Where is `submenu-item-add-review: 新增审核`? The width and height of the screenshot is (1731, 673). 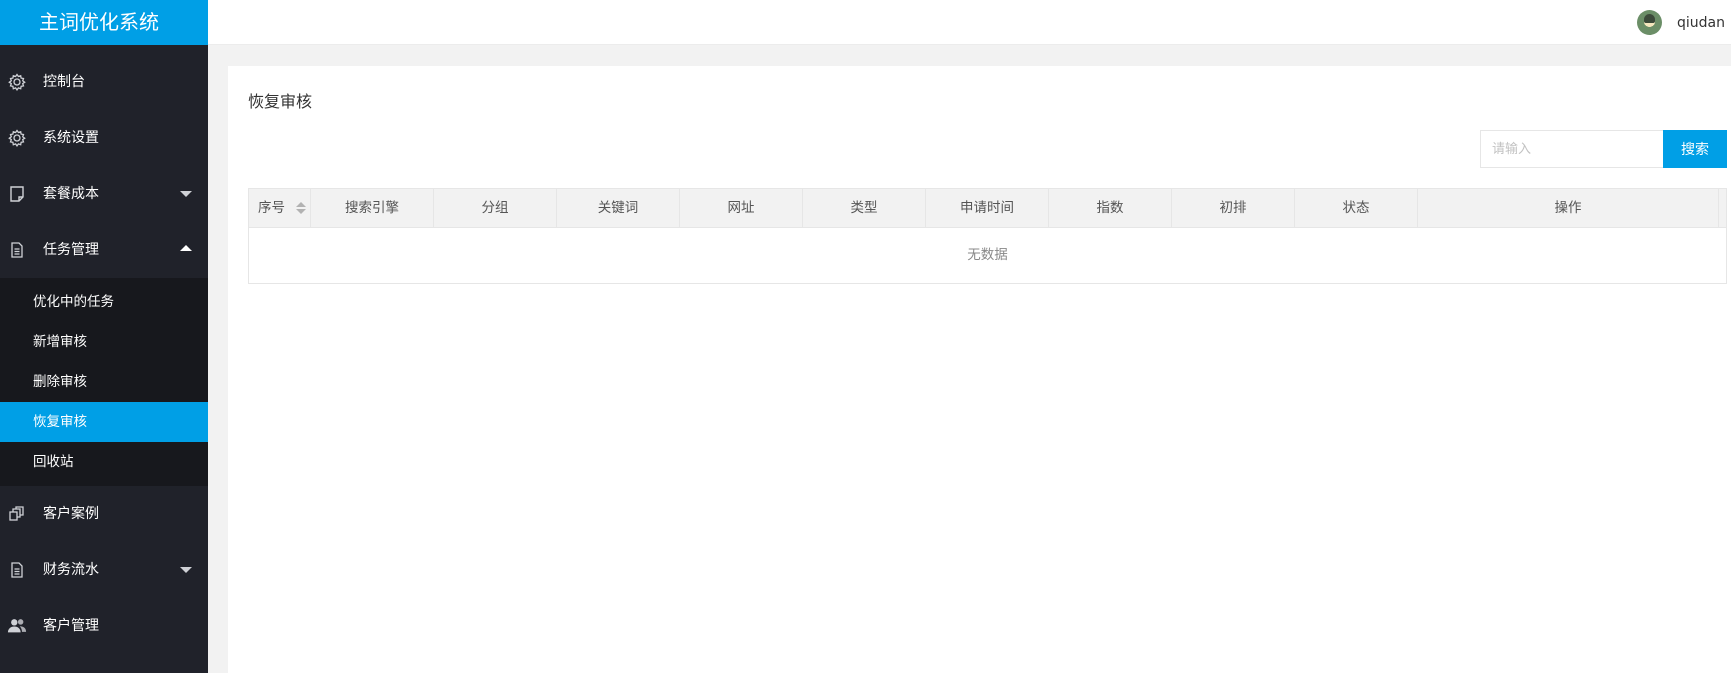
submenu-item-add-review: 新增审核 is located at coordinates (104, 342).